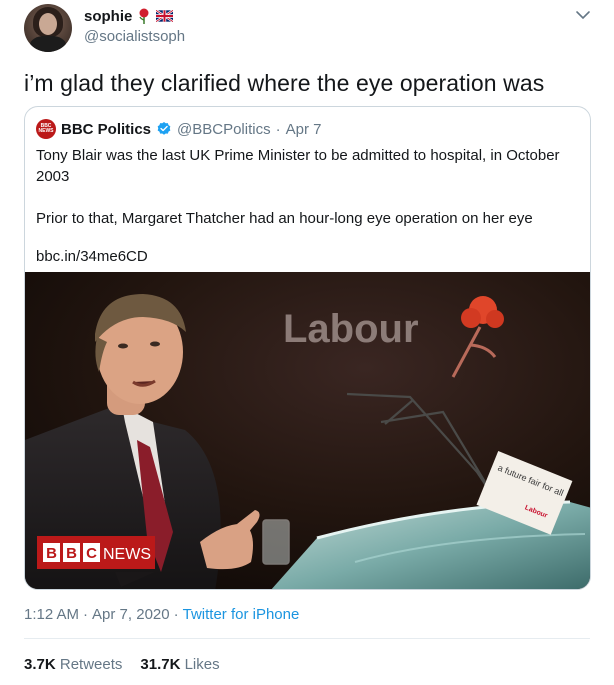 This screenshot has height=685, width=614. Describe the element at coordinates (164, 128) in the screenshot. I see `verified-badge-icon` at that location.